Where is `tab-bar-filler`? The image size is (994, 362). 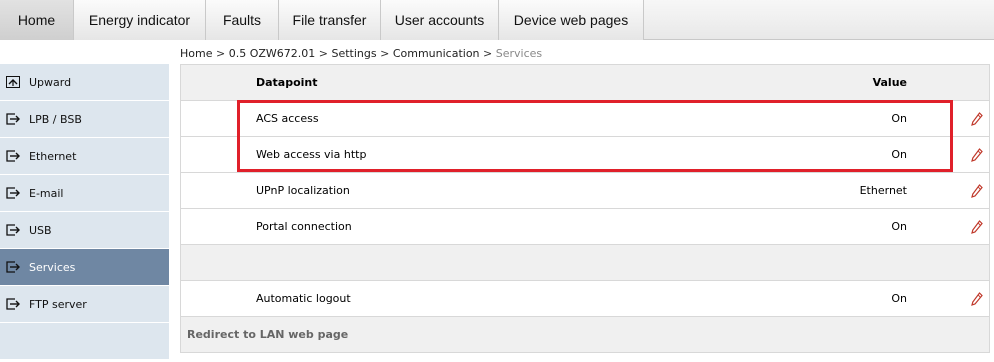 tab-bar-filler is located at coordinates (819, 19).